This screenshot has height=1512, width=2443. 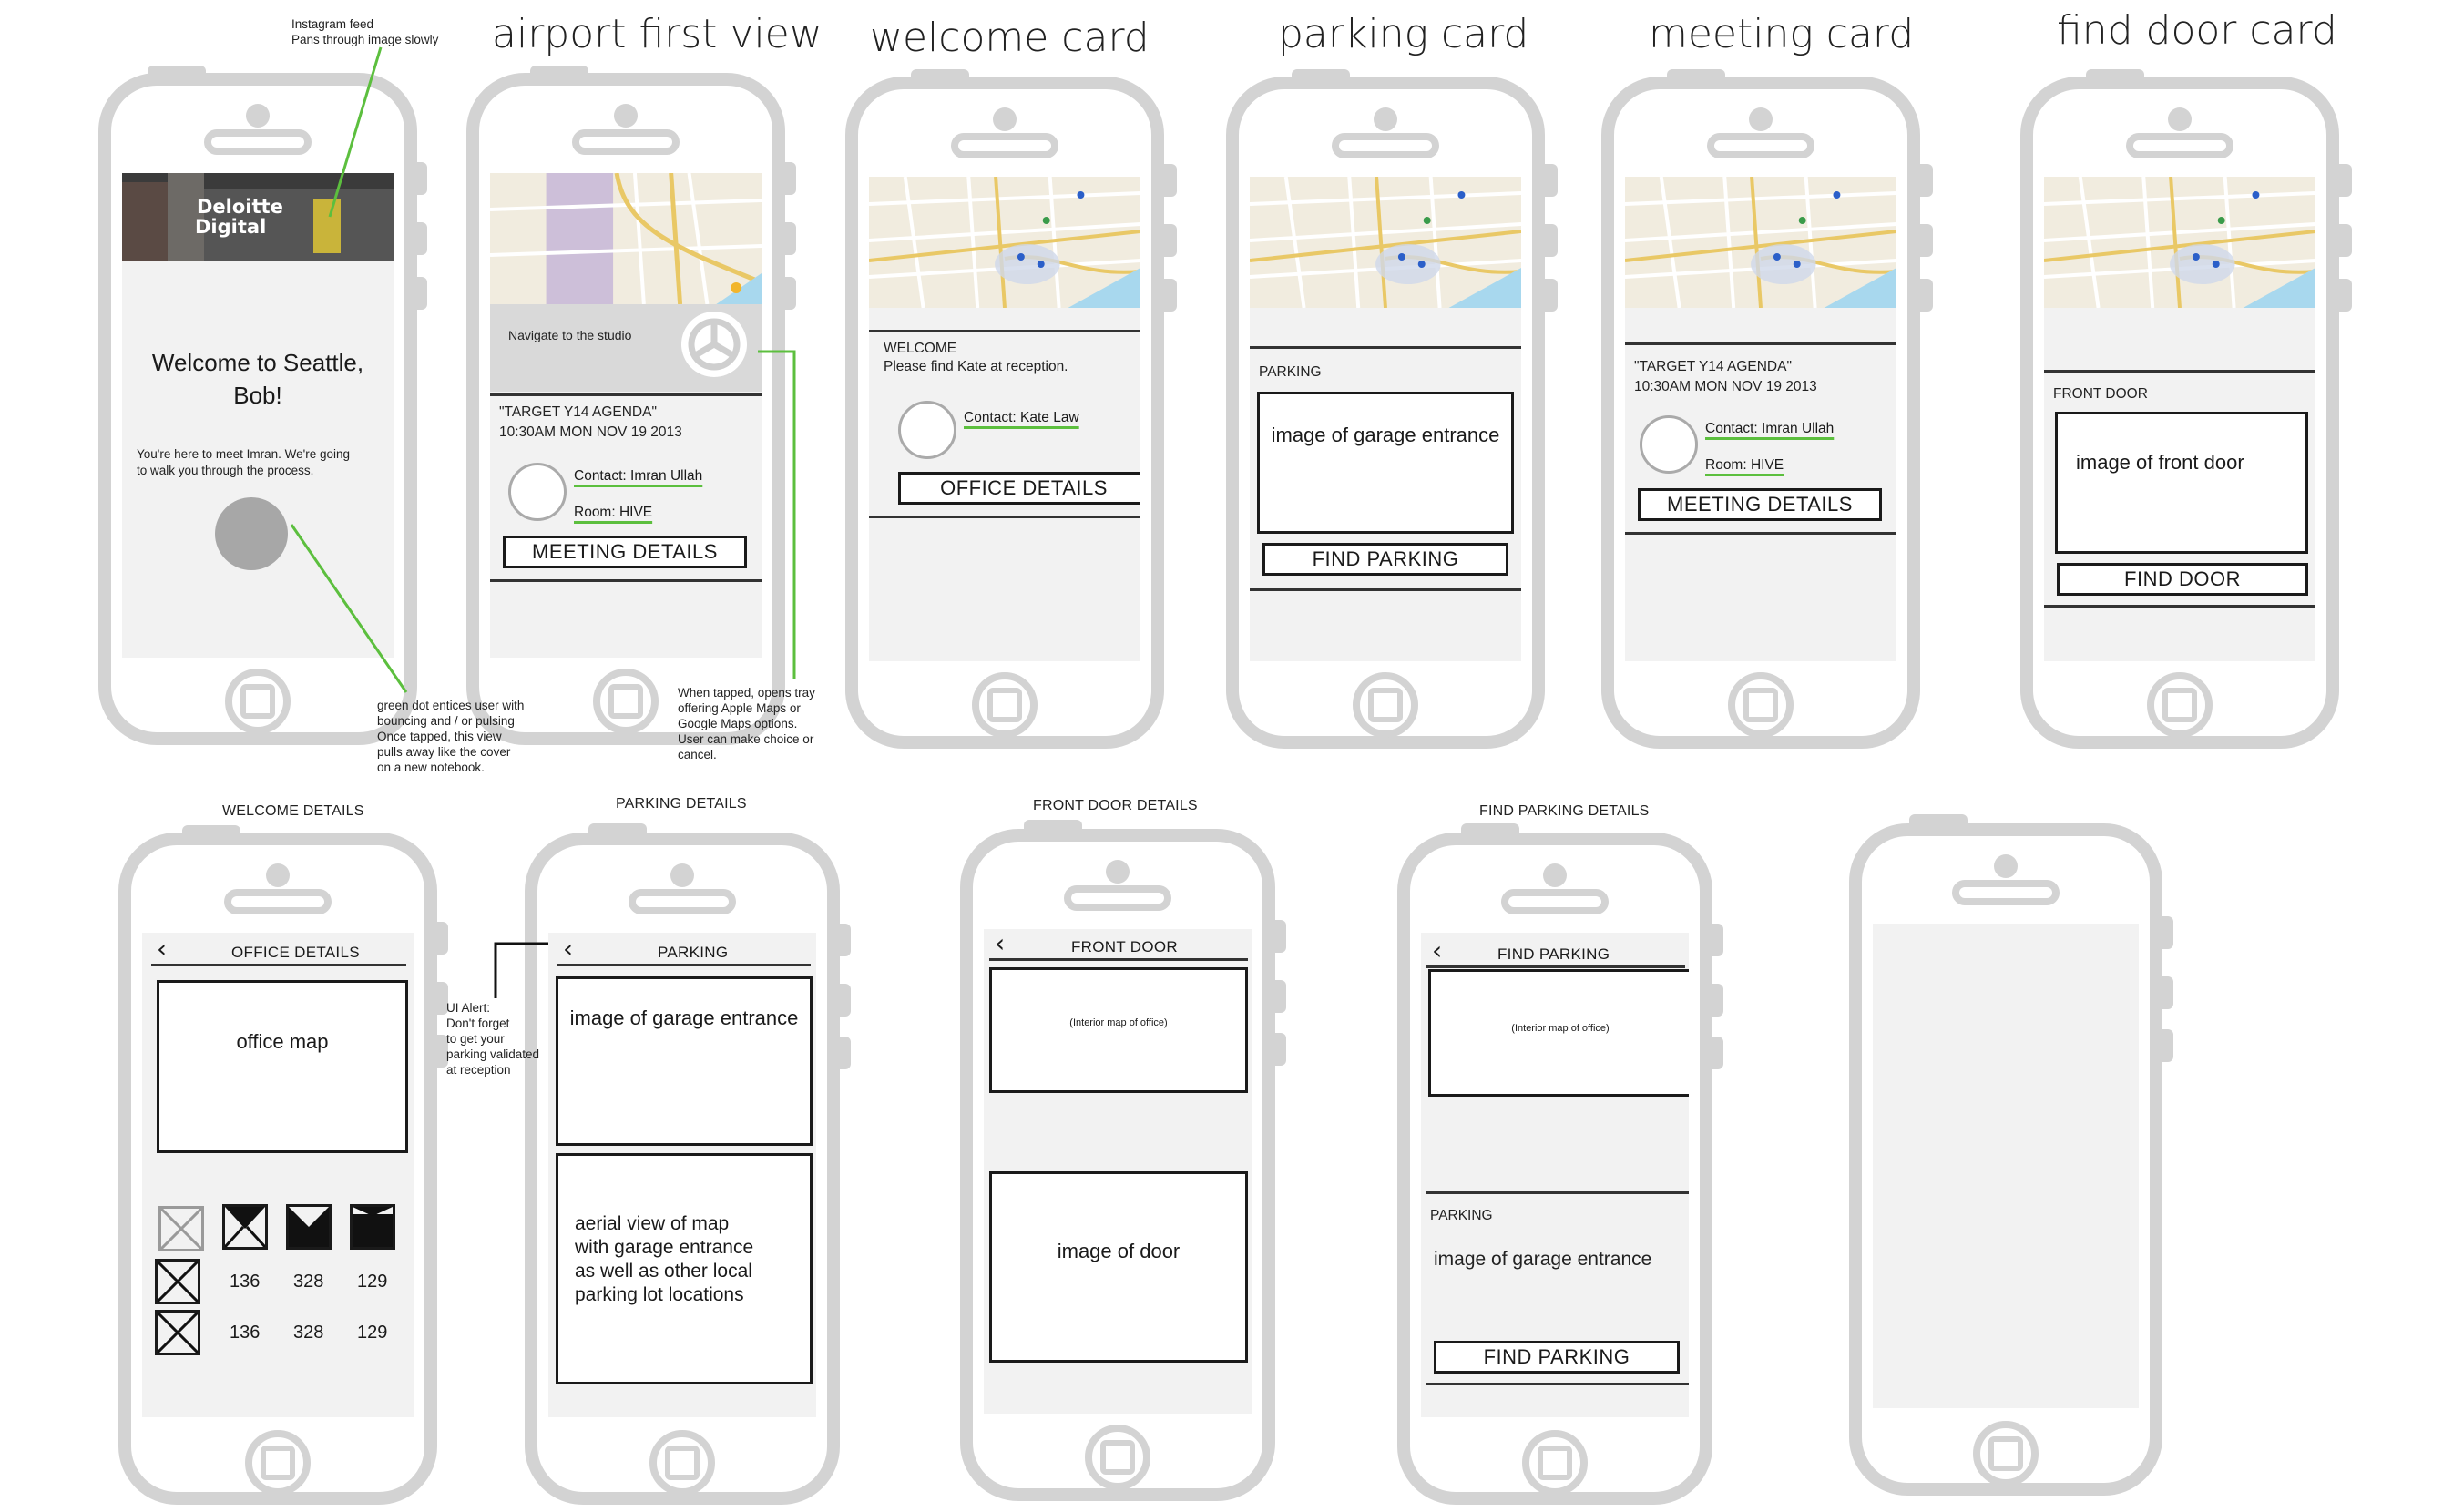 I want to click on map-welcome, so click(x=1004, y=243).